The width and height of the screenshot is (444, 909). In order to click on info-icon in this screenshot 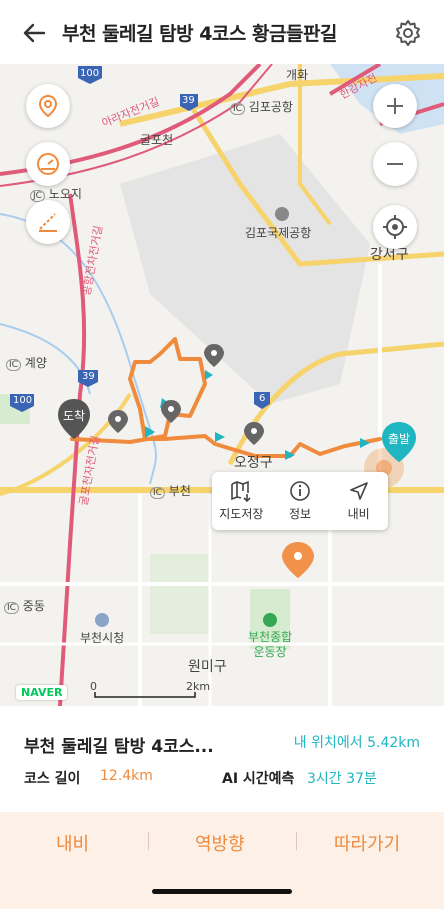, I will do `click(300, 491)`.